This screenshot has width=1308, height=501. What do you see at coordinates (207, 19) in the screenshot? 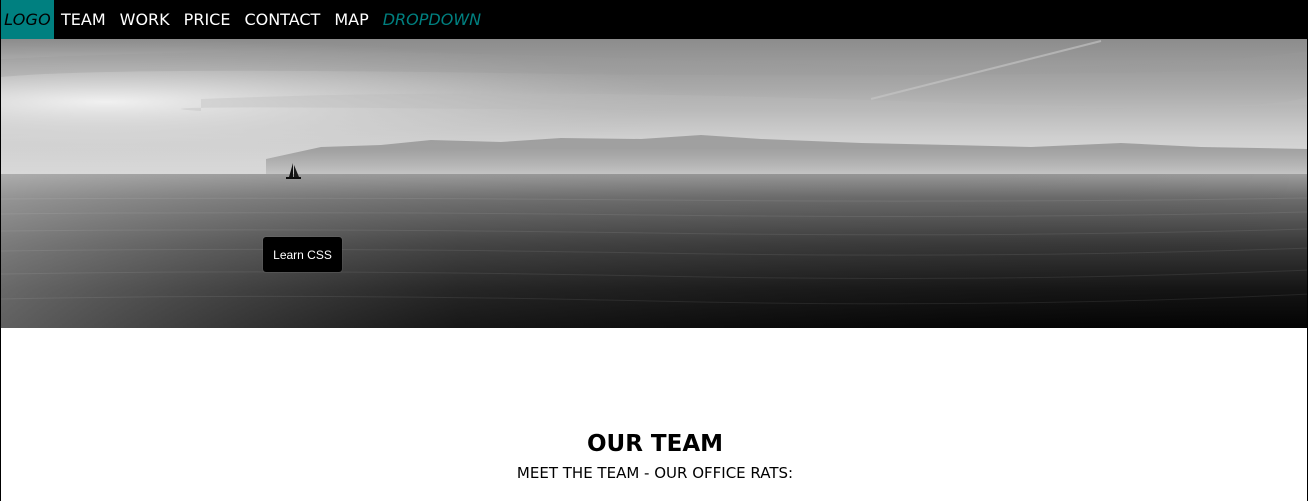
I see `nav-item-price: PRICE` at bounding box center [207, 19].